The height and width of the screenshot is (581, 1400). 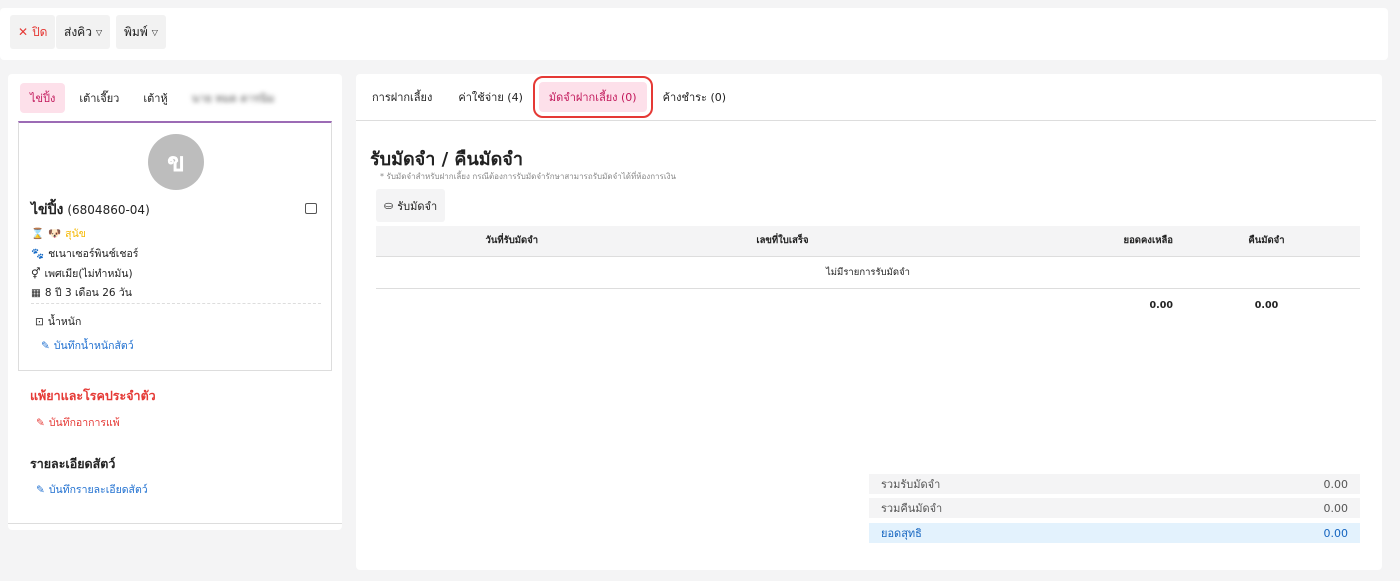 I want to click on weight-label: น้ำหนัก, so click(x=64, y=322).